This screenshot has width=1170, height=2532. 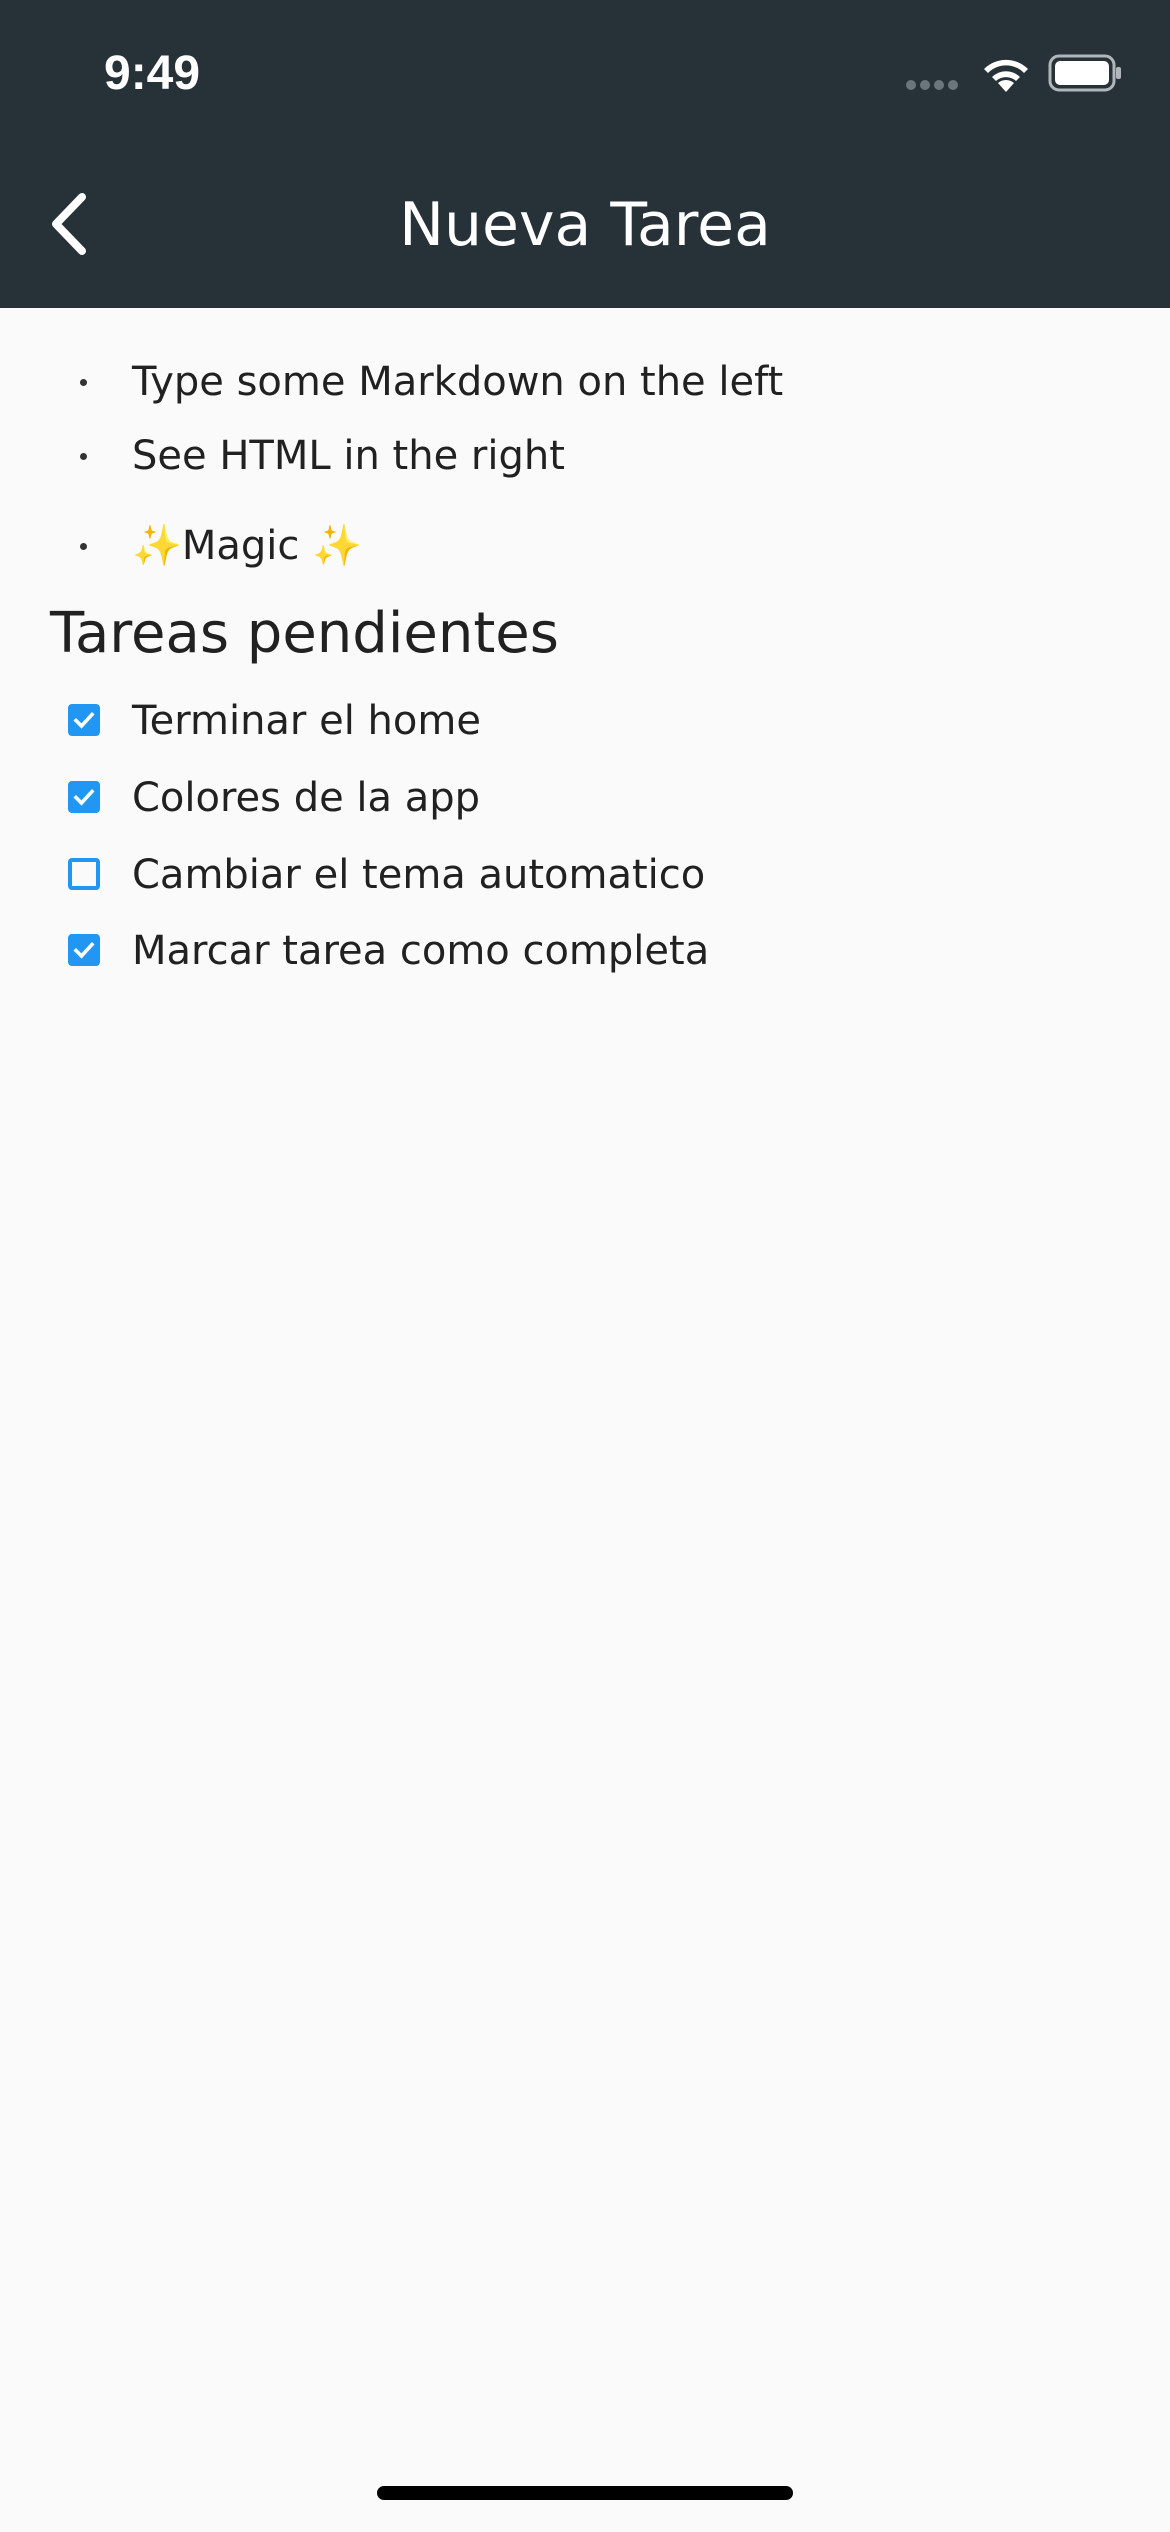 I want to click on list-item-text: See HTML in the right, so click(x=348, y=456).